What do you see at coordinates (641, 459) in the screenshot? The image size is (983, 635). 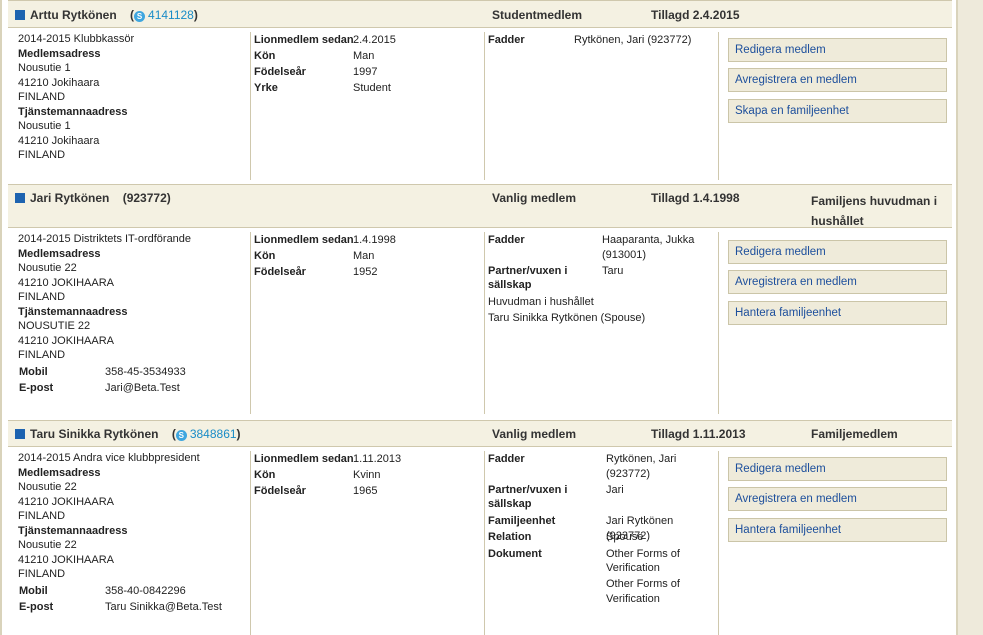 I see `sponsor-value: Rytkönen, Jari` at bounding box center [641, 459].